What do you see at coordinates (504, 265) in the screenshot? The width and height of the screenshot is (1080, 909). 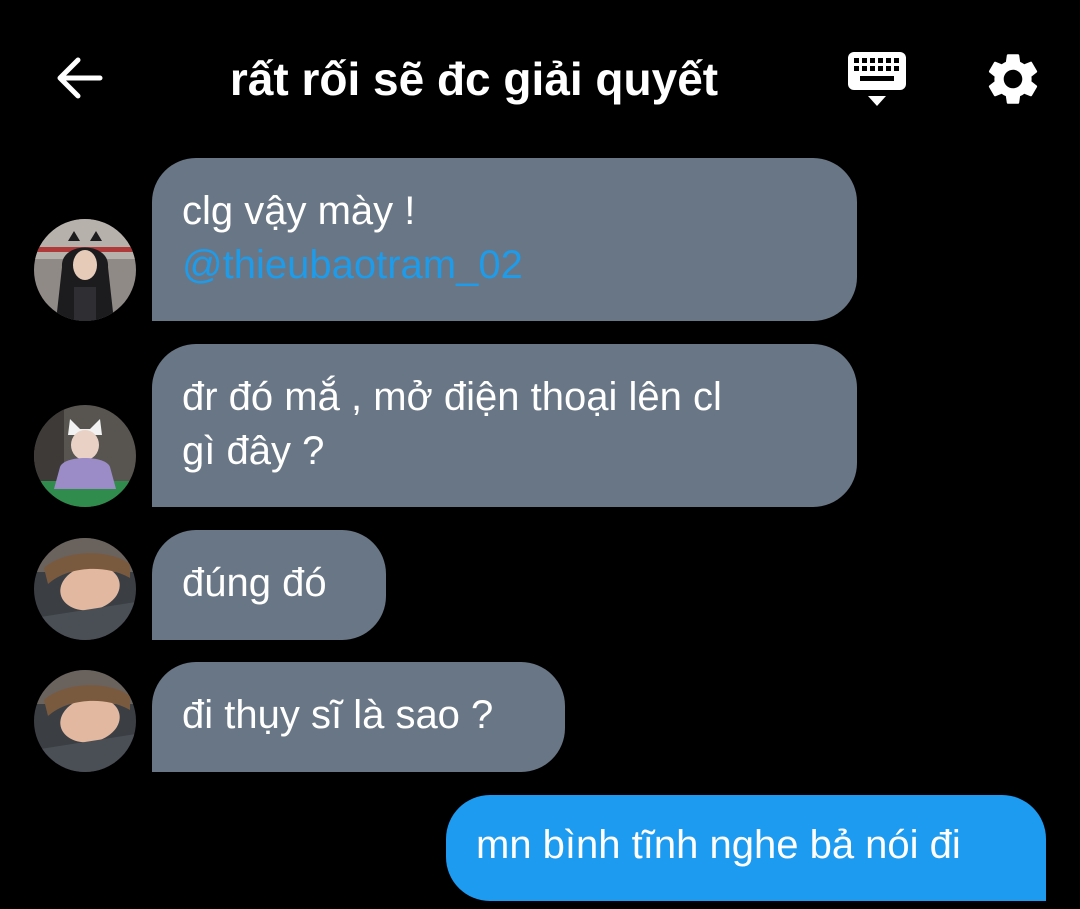 I see `user-mention-link: @thieubaotram_02` at bounding box center [504, 265].